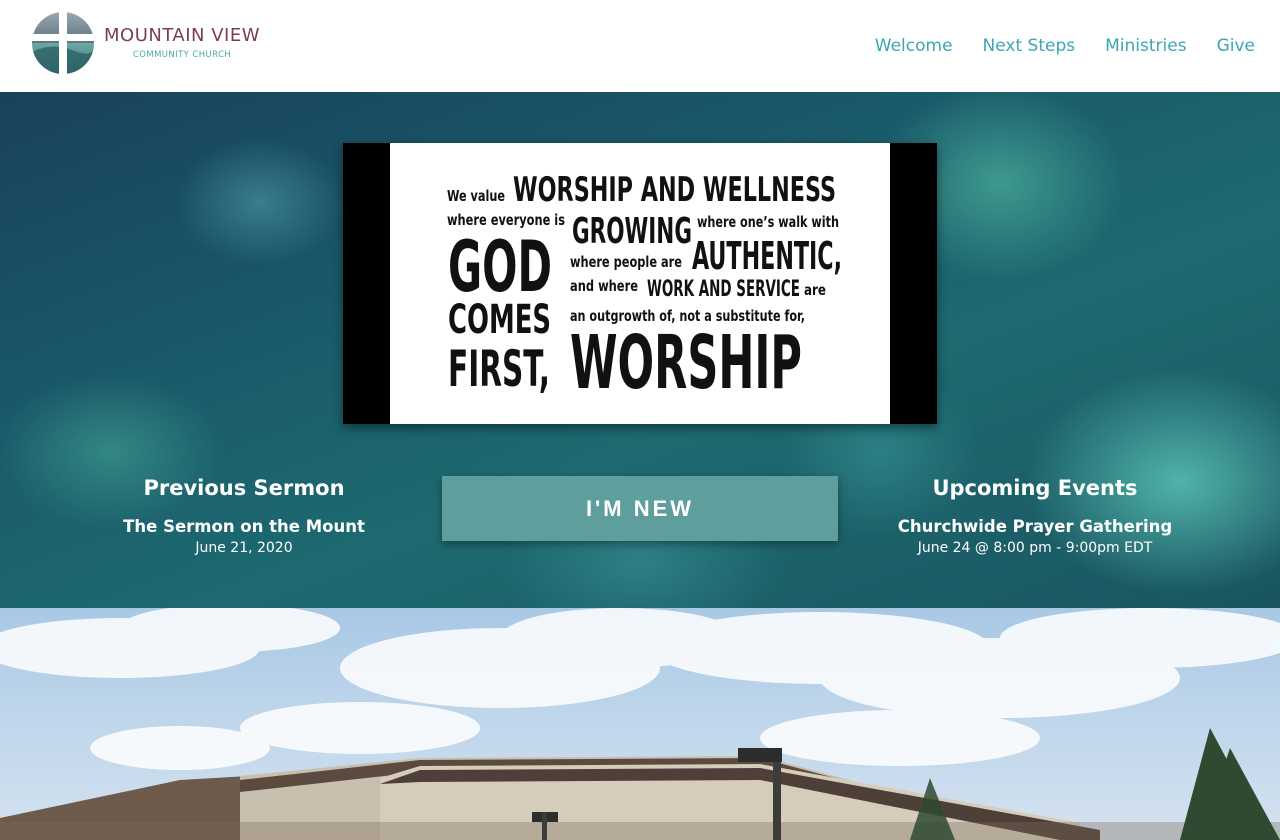 The width and height of the screenshot is (1280, 840). I want to click on banner-comes: COMES, so click(499, 320).